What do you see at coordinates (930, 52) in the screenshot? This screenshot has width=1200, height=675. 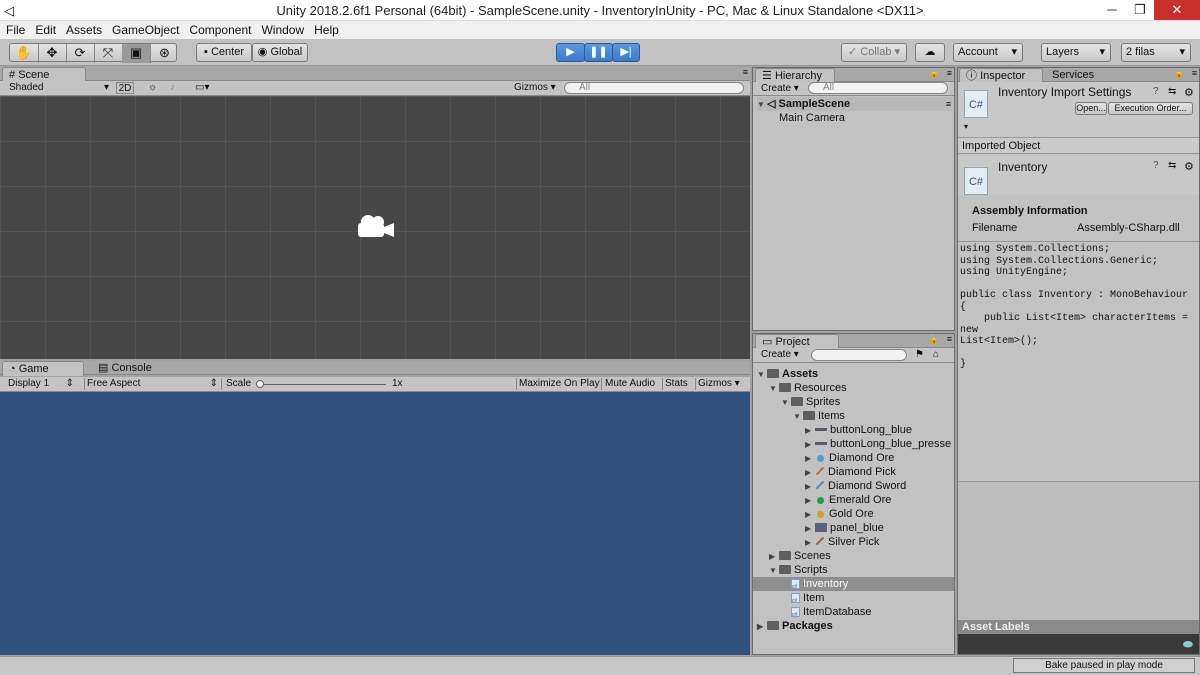 I see `cloud-button: ☁` at bounding box center [930, 52].